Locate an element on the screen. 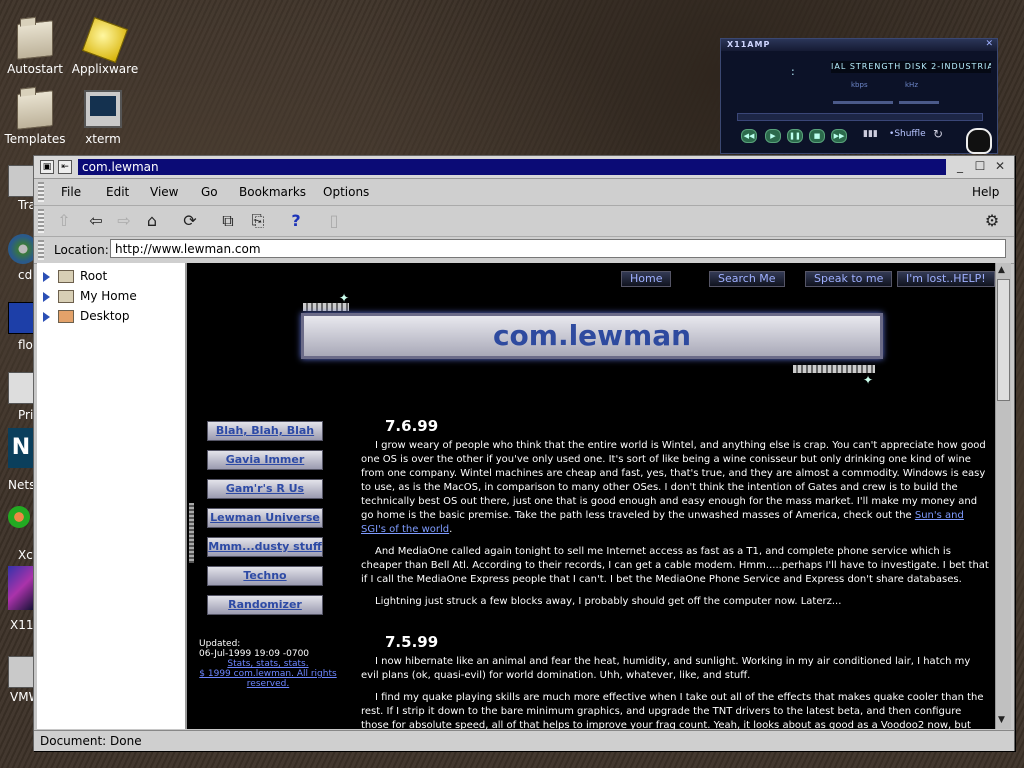 This screenshot has width=1024, height=768. window-menu-icon: ▣ is located at coordinates (47, 167).